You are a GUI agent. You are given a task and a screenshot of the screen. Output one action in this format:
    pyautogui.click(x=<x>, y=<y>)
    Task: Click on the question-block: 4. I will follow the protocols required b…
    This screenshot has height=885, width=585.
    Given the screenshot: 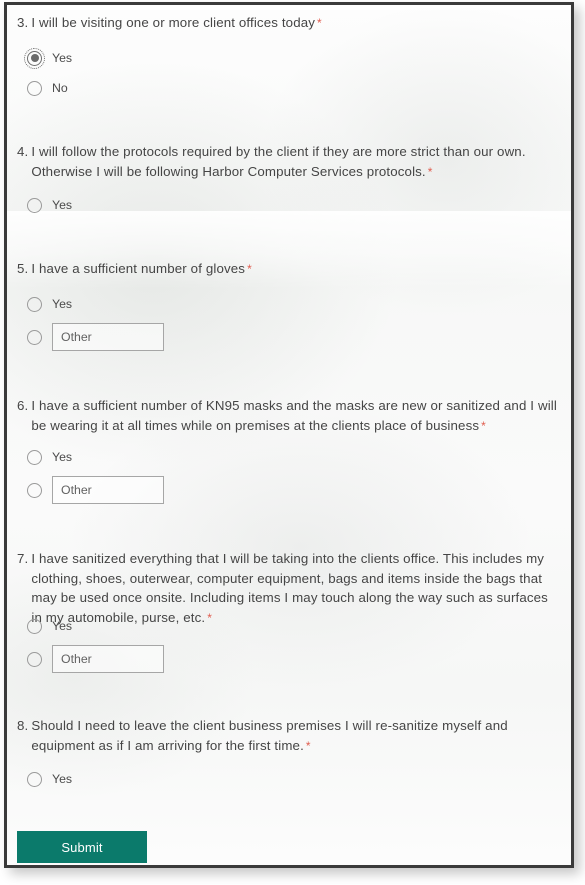 What is the action you would take?
    pyautogui.click(x=289, y=177)
    